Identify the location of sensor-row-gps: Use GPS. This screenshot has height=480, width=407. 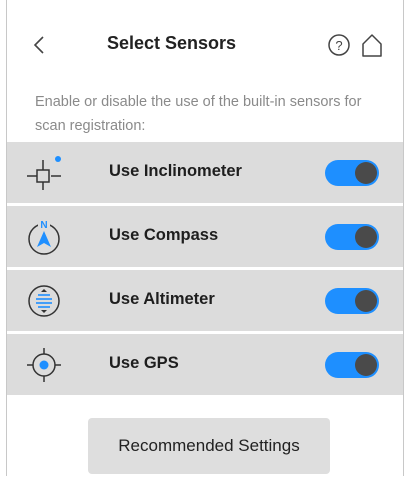
(205, 364).